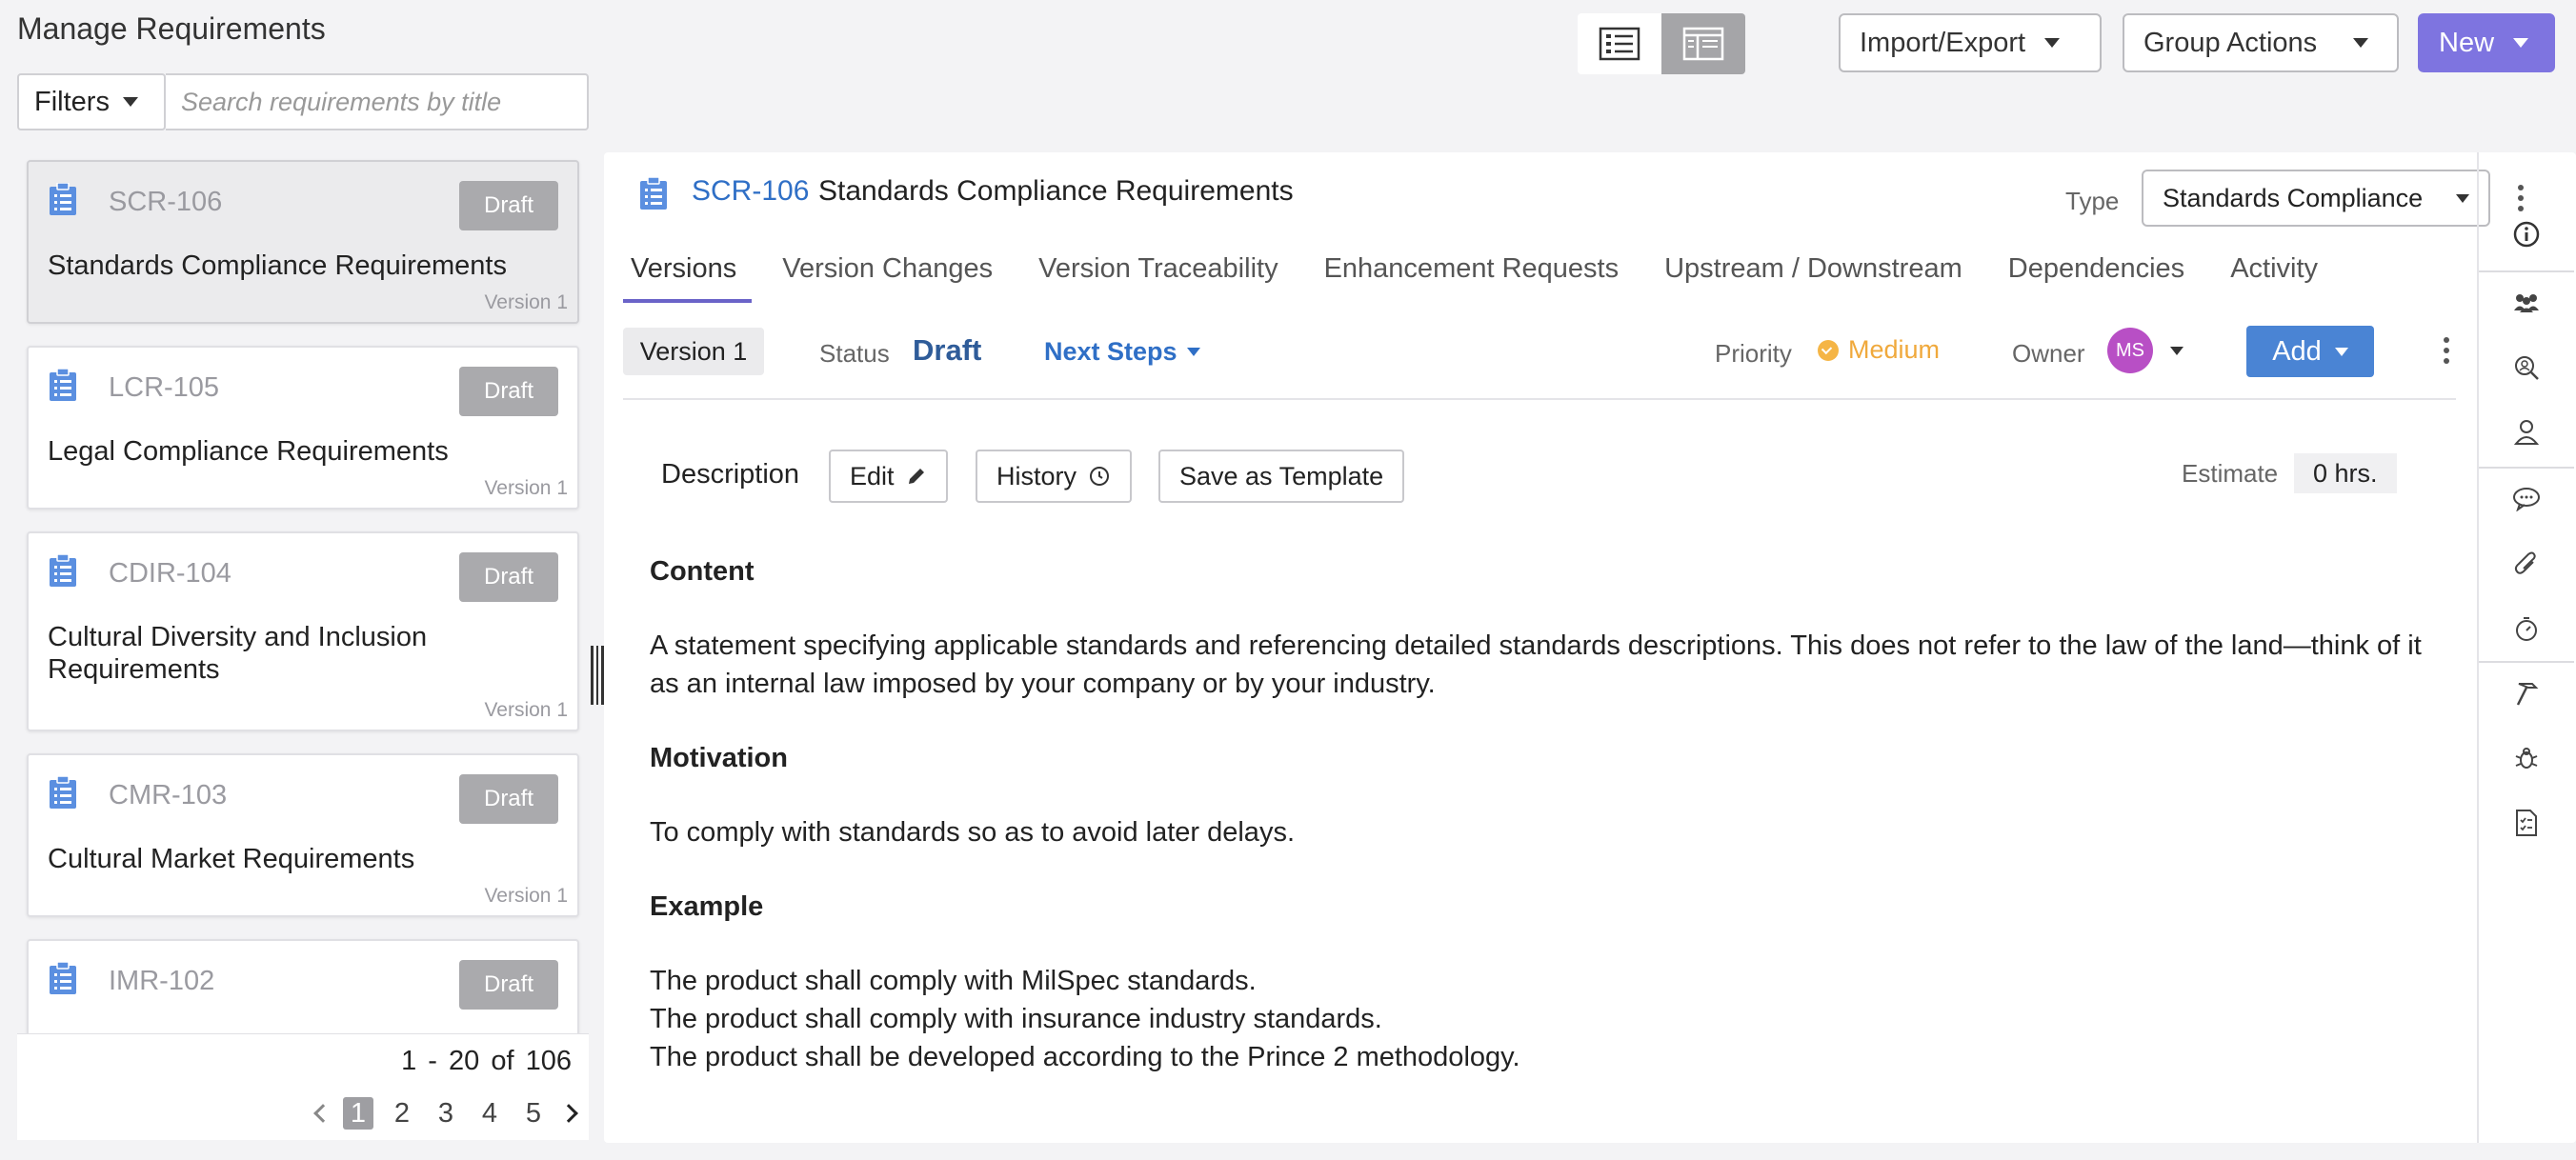  I want to click on list-item: IMR-102 Draft, so click(303, 986).